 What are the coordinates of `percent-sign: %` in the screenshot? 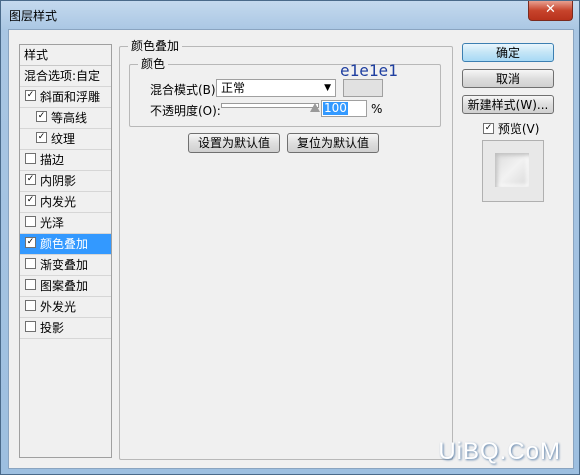 It's located at (377, 109).